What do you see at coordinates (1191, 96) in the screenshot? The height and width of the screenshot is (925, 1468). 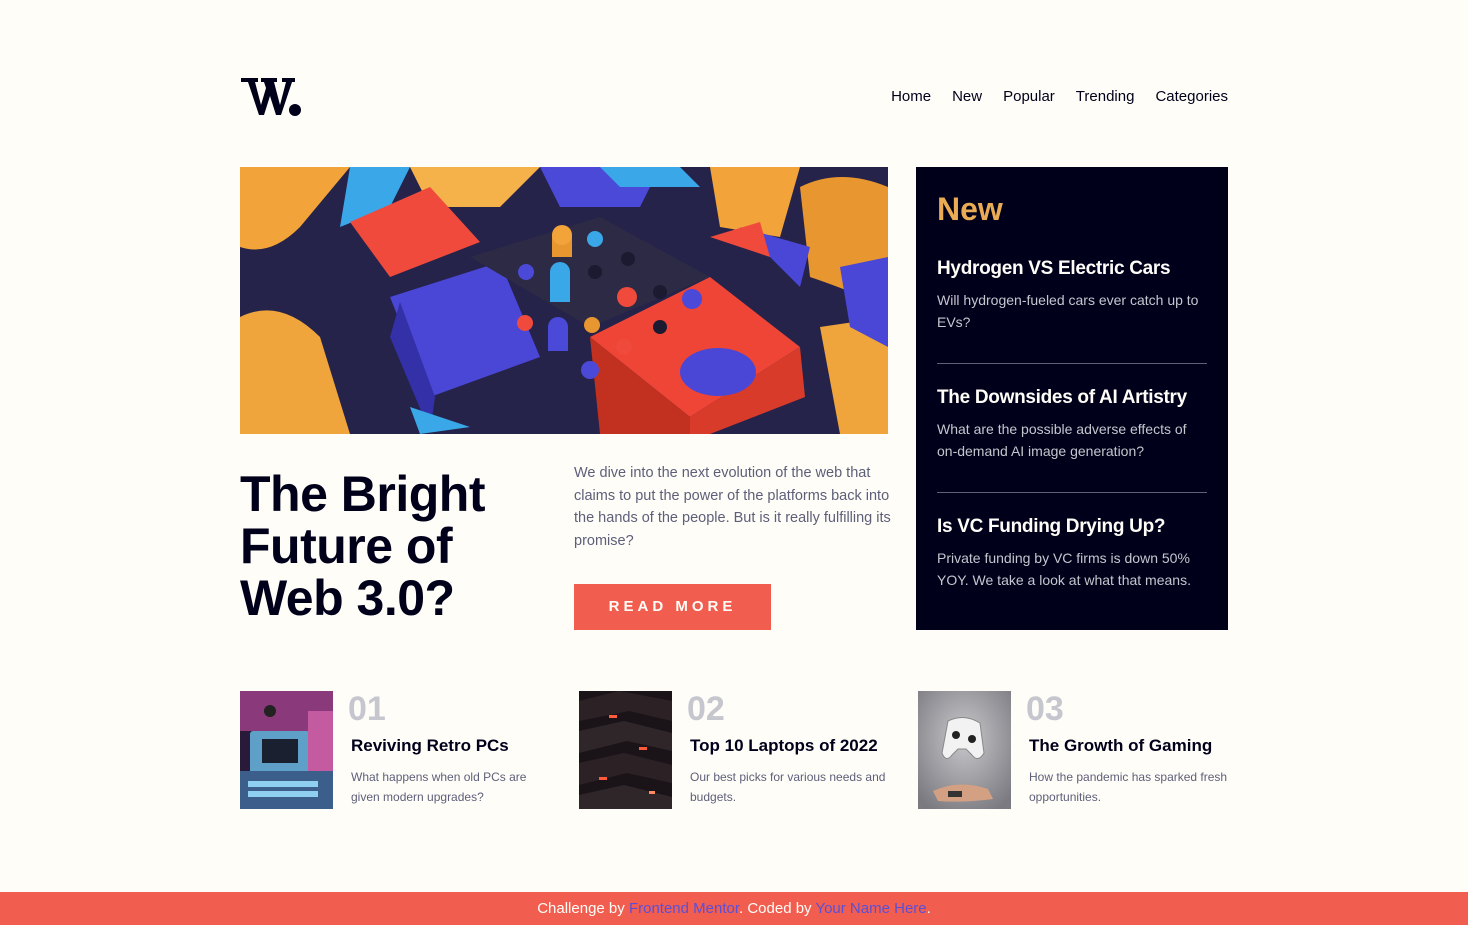 I see `nav-categories: Categories` at bounding box center [1191, 96].